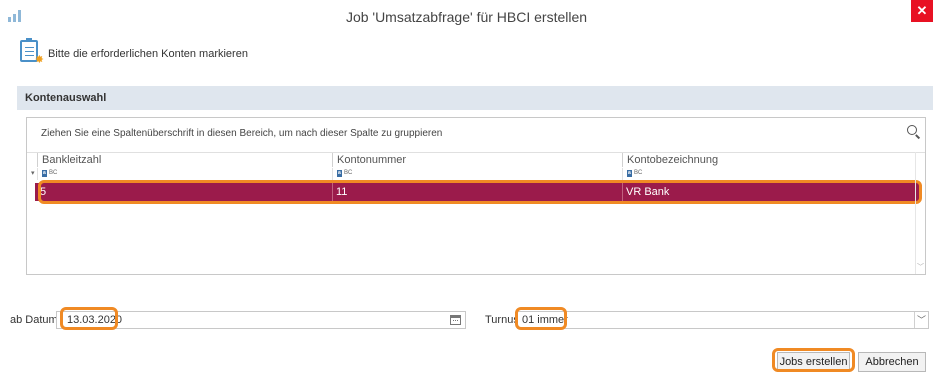  What do you see at coordinates (66, 98) in the screenshot?
I see `section-title: Kontenauswahl` at bounding box center [66, 98].